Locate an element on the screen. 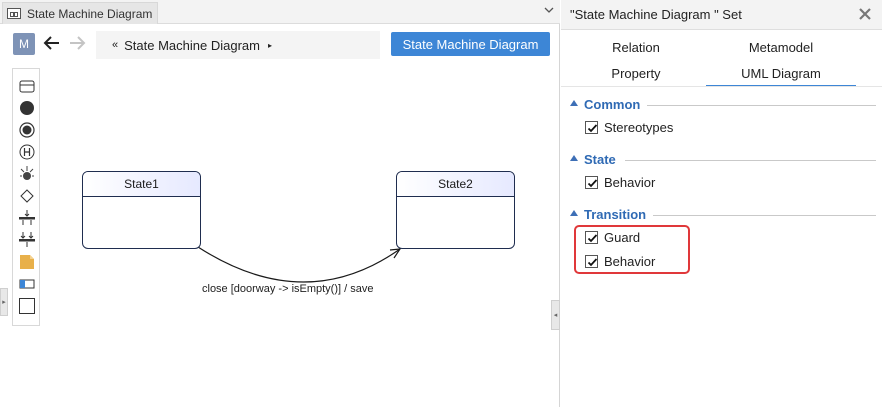 The image size is (882, 407). state-node: State2 is located at coordinates (455, 210).